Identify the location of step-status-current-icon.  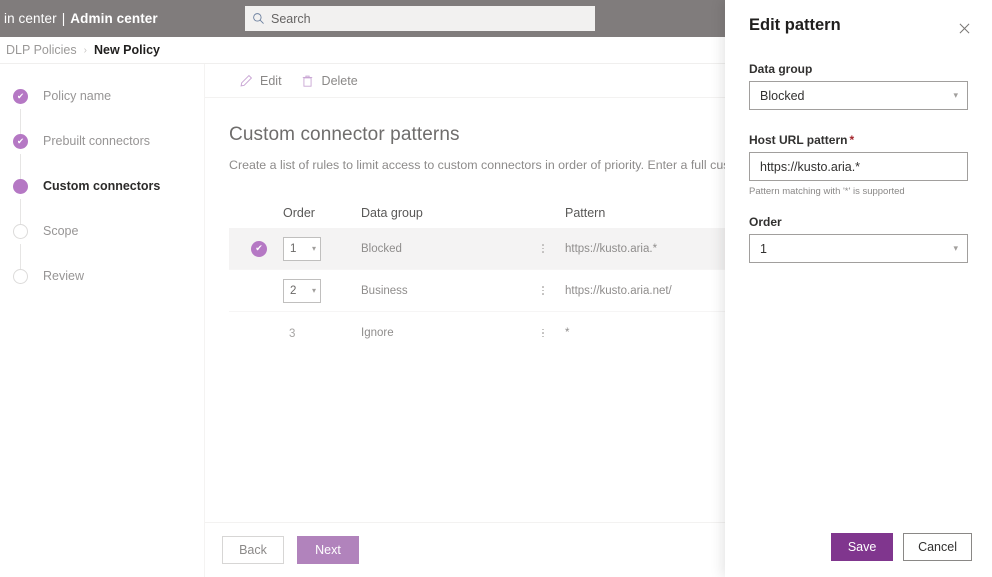
(20, 186).